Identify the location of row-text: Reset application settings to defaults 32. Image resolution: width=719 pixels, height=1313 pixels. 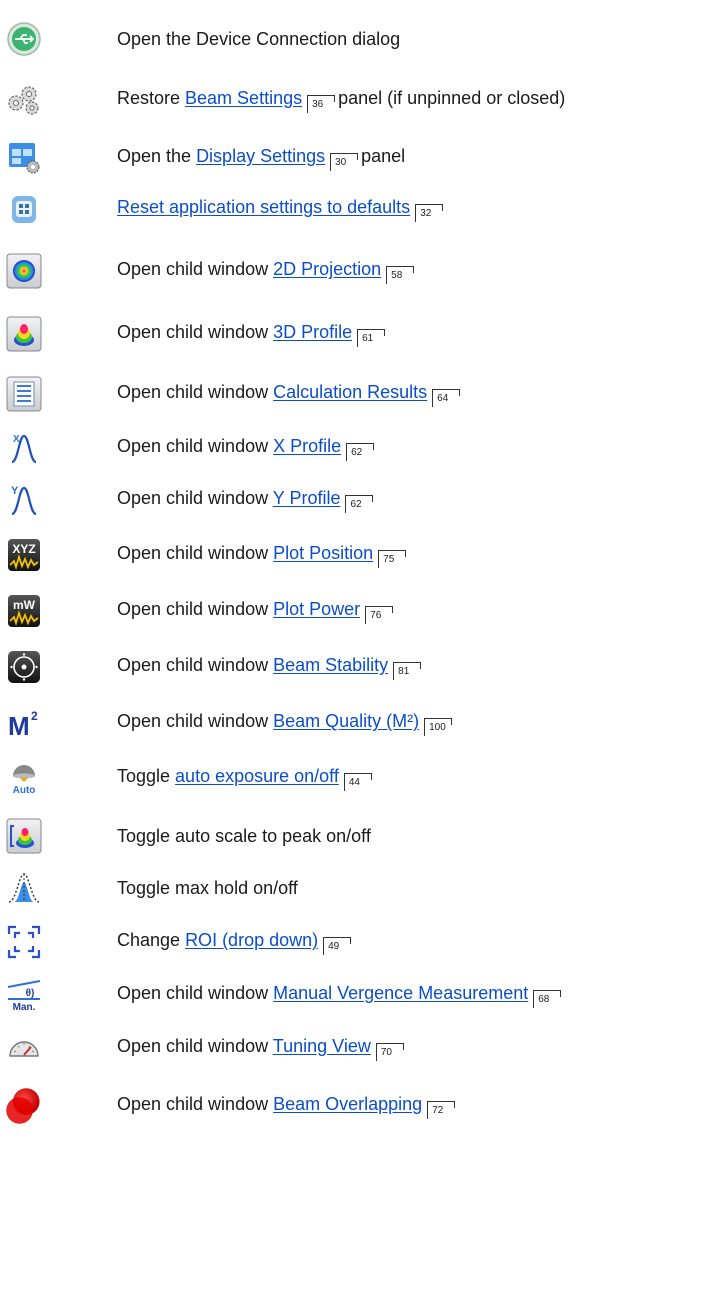
(281, 209).